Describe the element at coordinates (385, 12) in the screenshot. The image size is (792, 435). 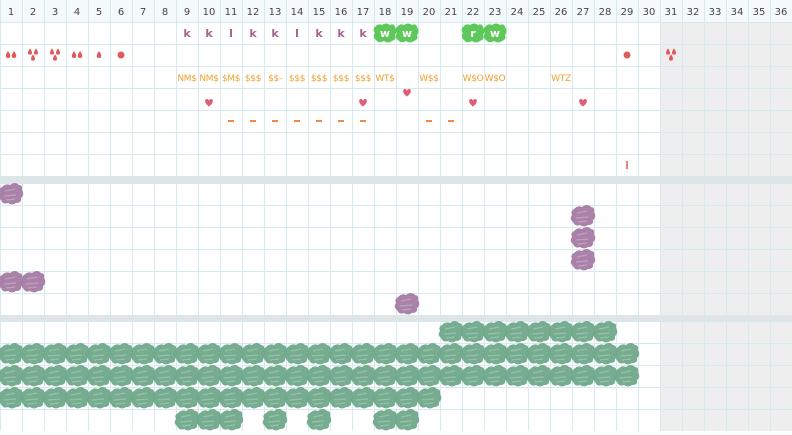
I see `day-header-18: 18` at that location.